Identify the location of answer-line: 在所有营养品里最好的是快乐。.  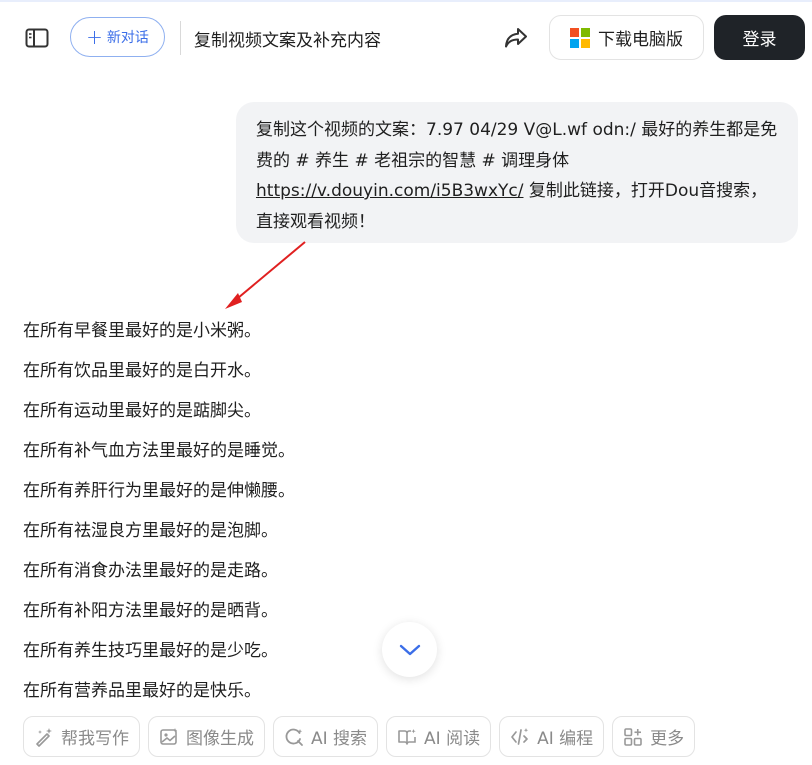
(142, 691).